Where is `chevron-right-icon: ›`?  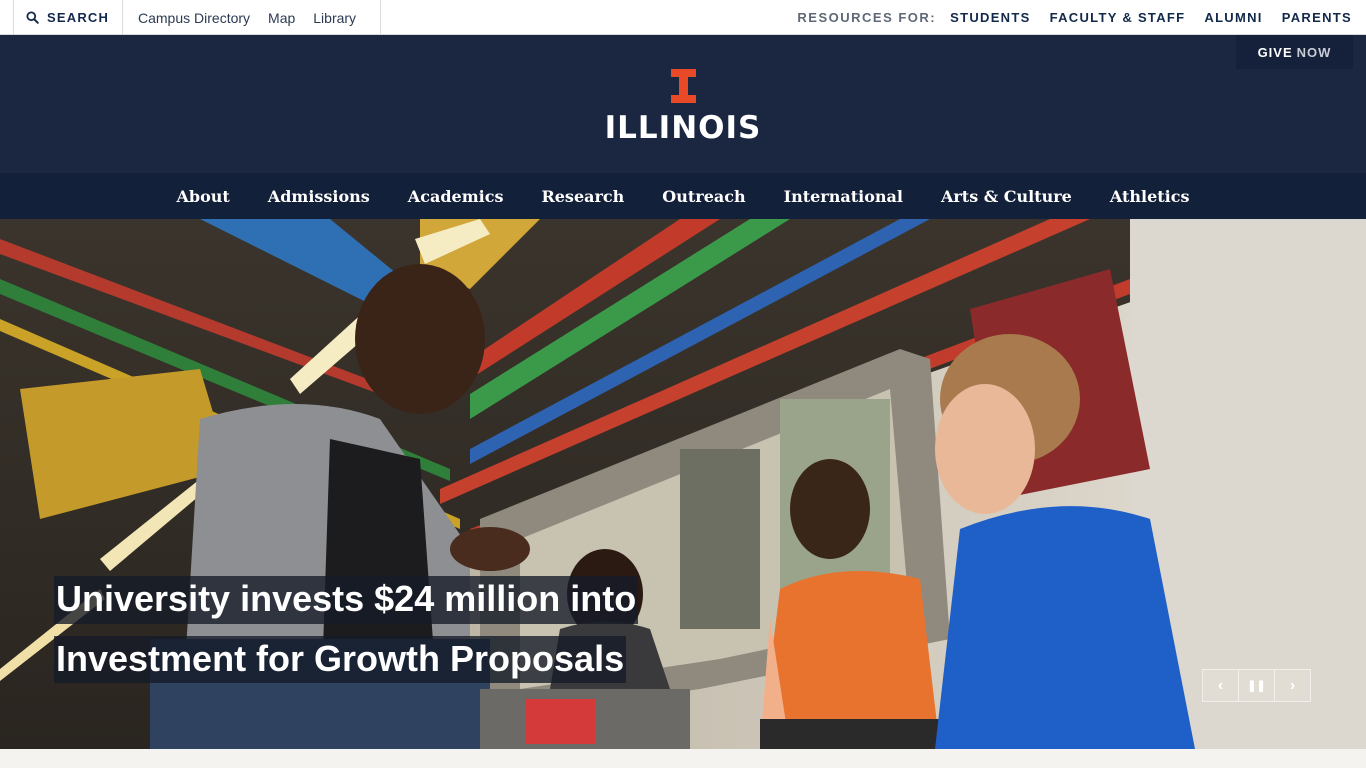
chevron-right-icon: › is located at coordinates (1292, 685).